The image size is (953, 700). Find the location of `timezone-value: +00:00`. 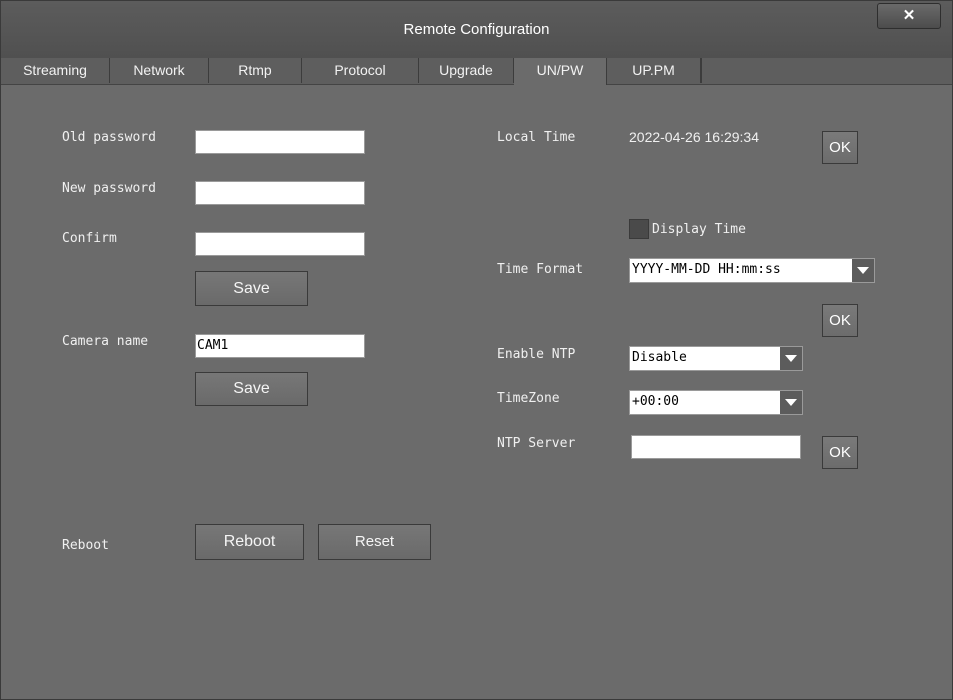

timezone-value: +00:00 is located at coordinates (655, 401).